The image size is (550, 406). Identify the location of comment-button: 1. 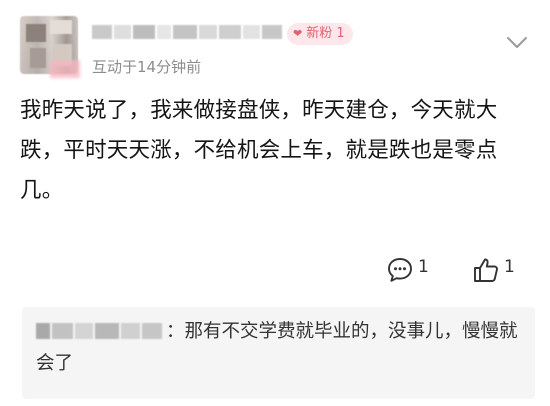
(407, 270).